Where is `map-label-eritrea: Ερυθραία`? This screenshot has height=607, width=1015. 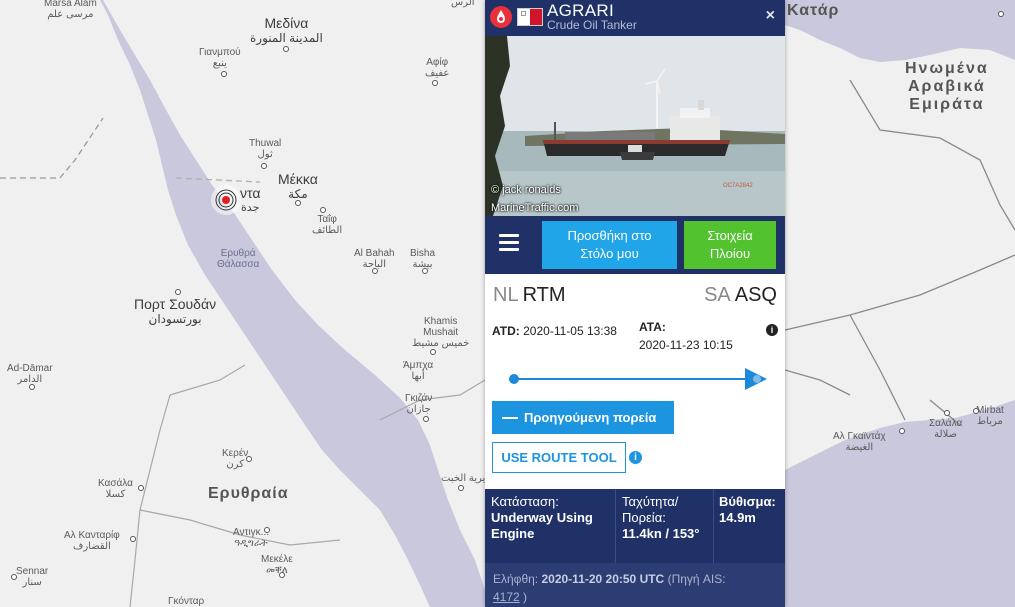
map-label-eritrea: Ερυθραία is located at coordinates (248, 493).